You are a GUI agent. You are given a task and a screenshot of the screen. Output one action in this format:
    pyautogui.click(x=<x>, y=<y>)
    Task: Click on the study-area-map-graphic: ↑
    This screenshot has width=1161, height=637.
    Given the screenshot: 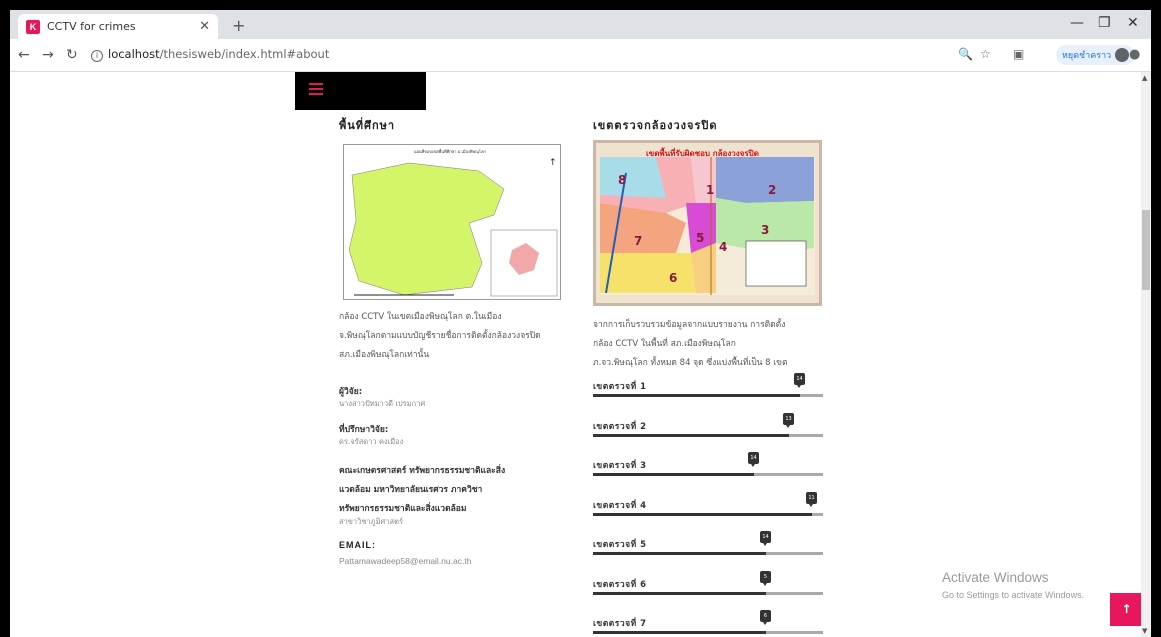 What is the action you would take?
    pyautogui.click(x=453, y=227)
    